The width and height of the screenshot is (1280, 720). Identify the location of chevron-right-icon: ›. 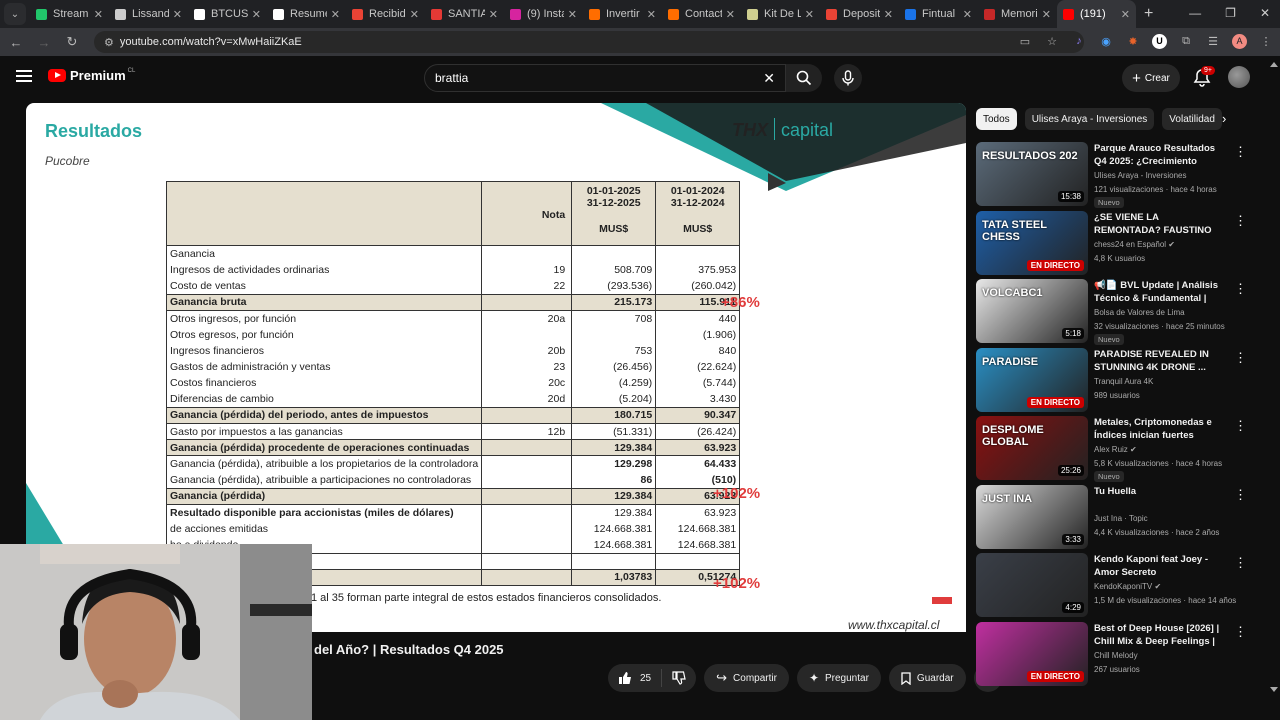
(1224, 118).